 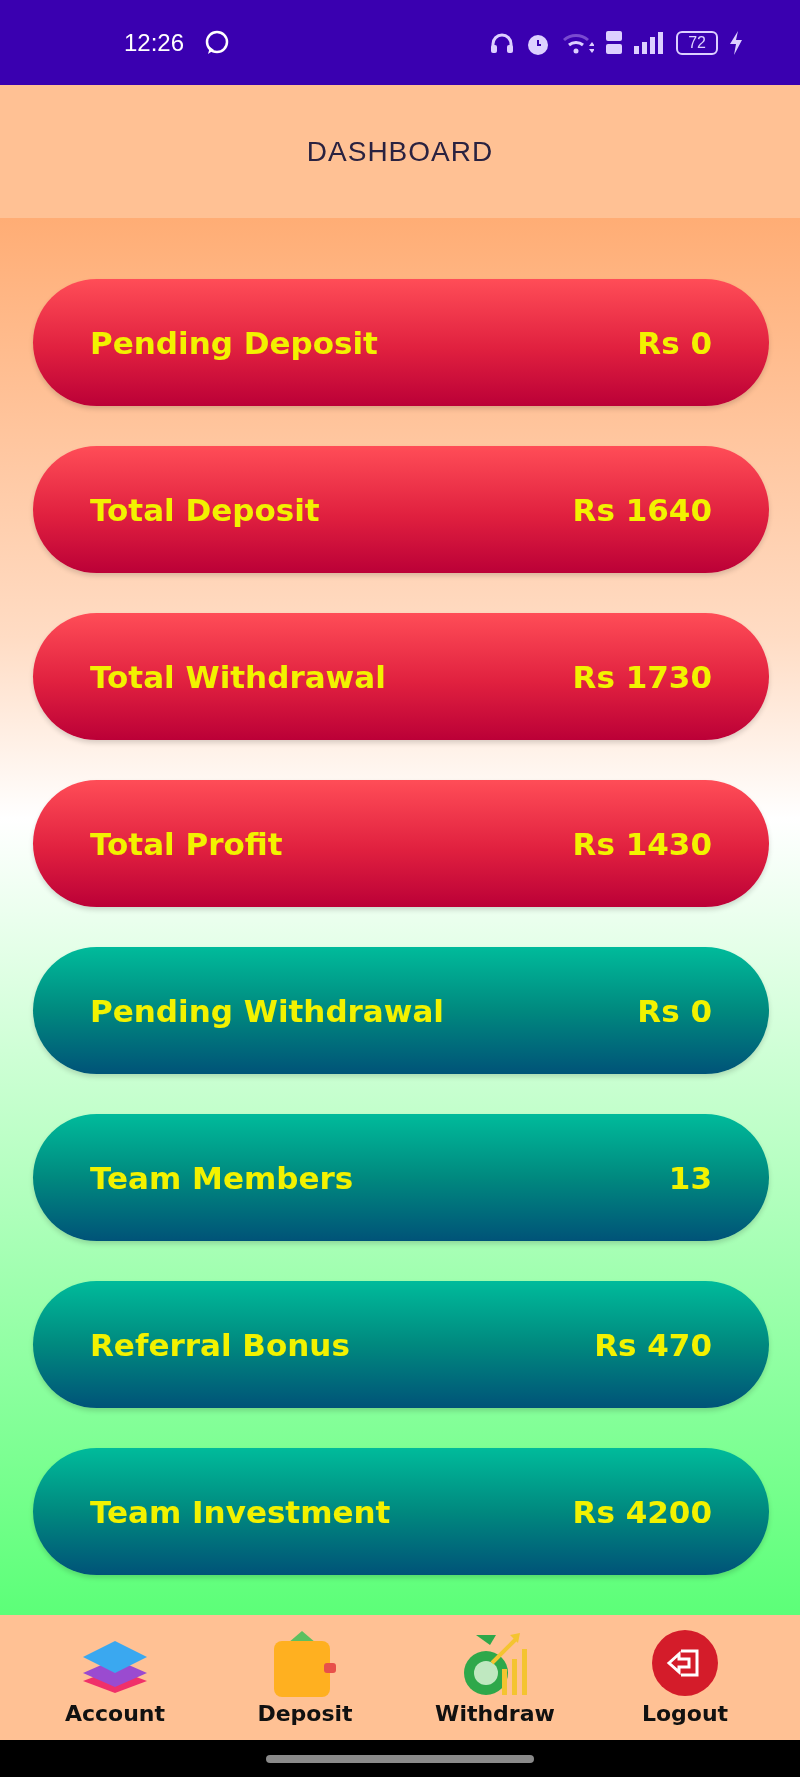 I want to click on wifi-icon, so click(x=578, y=42).